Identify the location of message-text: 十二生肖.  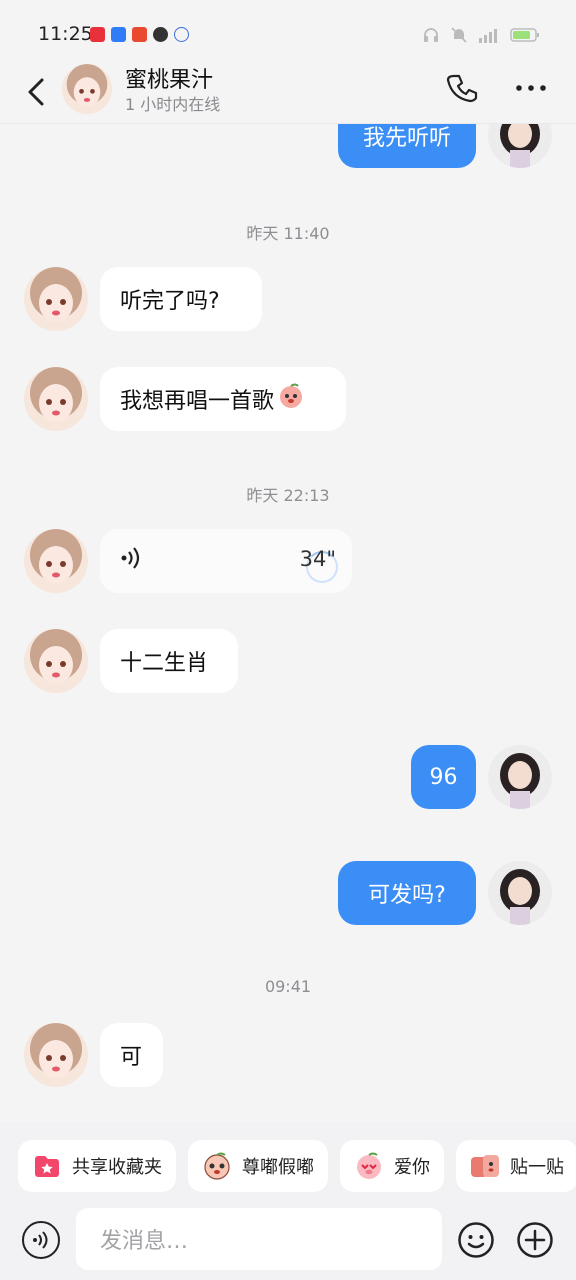
(164, 663).